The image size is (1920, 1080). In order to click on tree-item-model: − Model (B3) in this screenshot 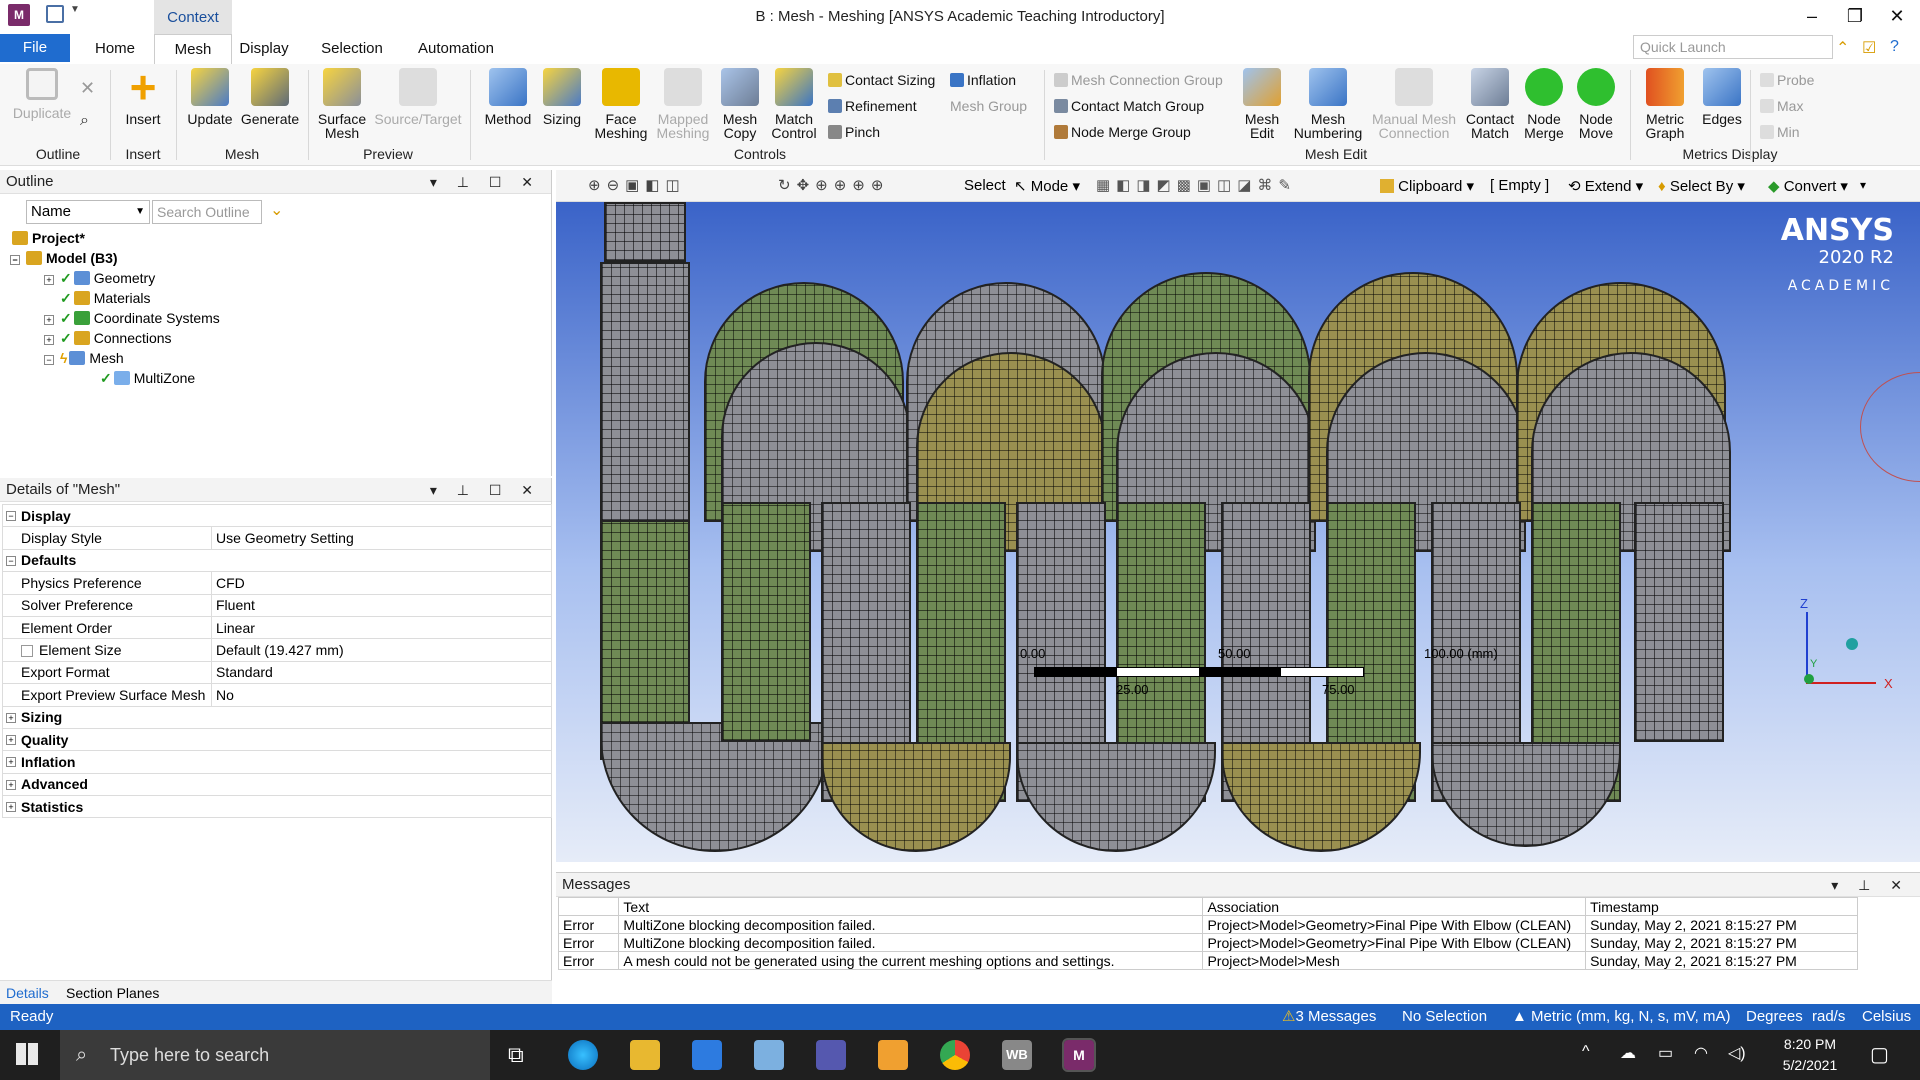, I will do `click(64, 258)`.